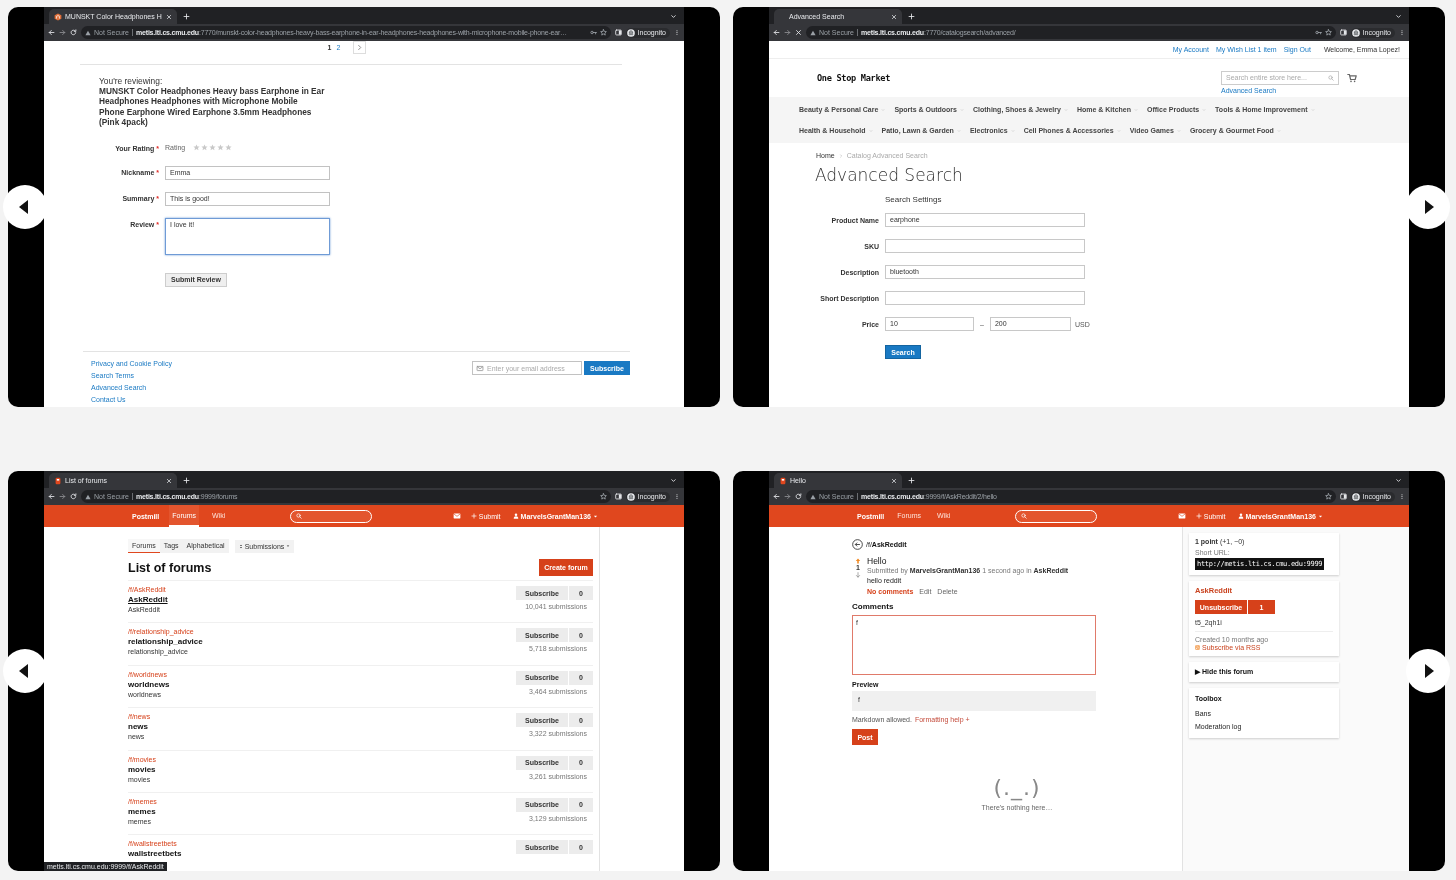 This screenshot has height=880, width=1456. What do you see at coordinates (914, 199) in the screenshot?
I see `section-heading: Search Settings` at bounding box center [914, 199].